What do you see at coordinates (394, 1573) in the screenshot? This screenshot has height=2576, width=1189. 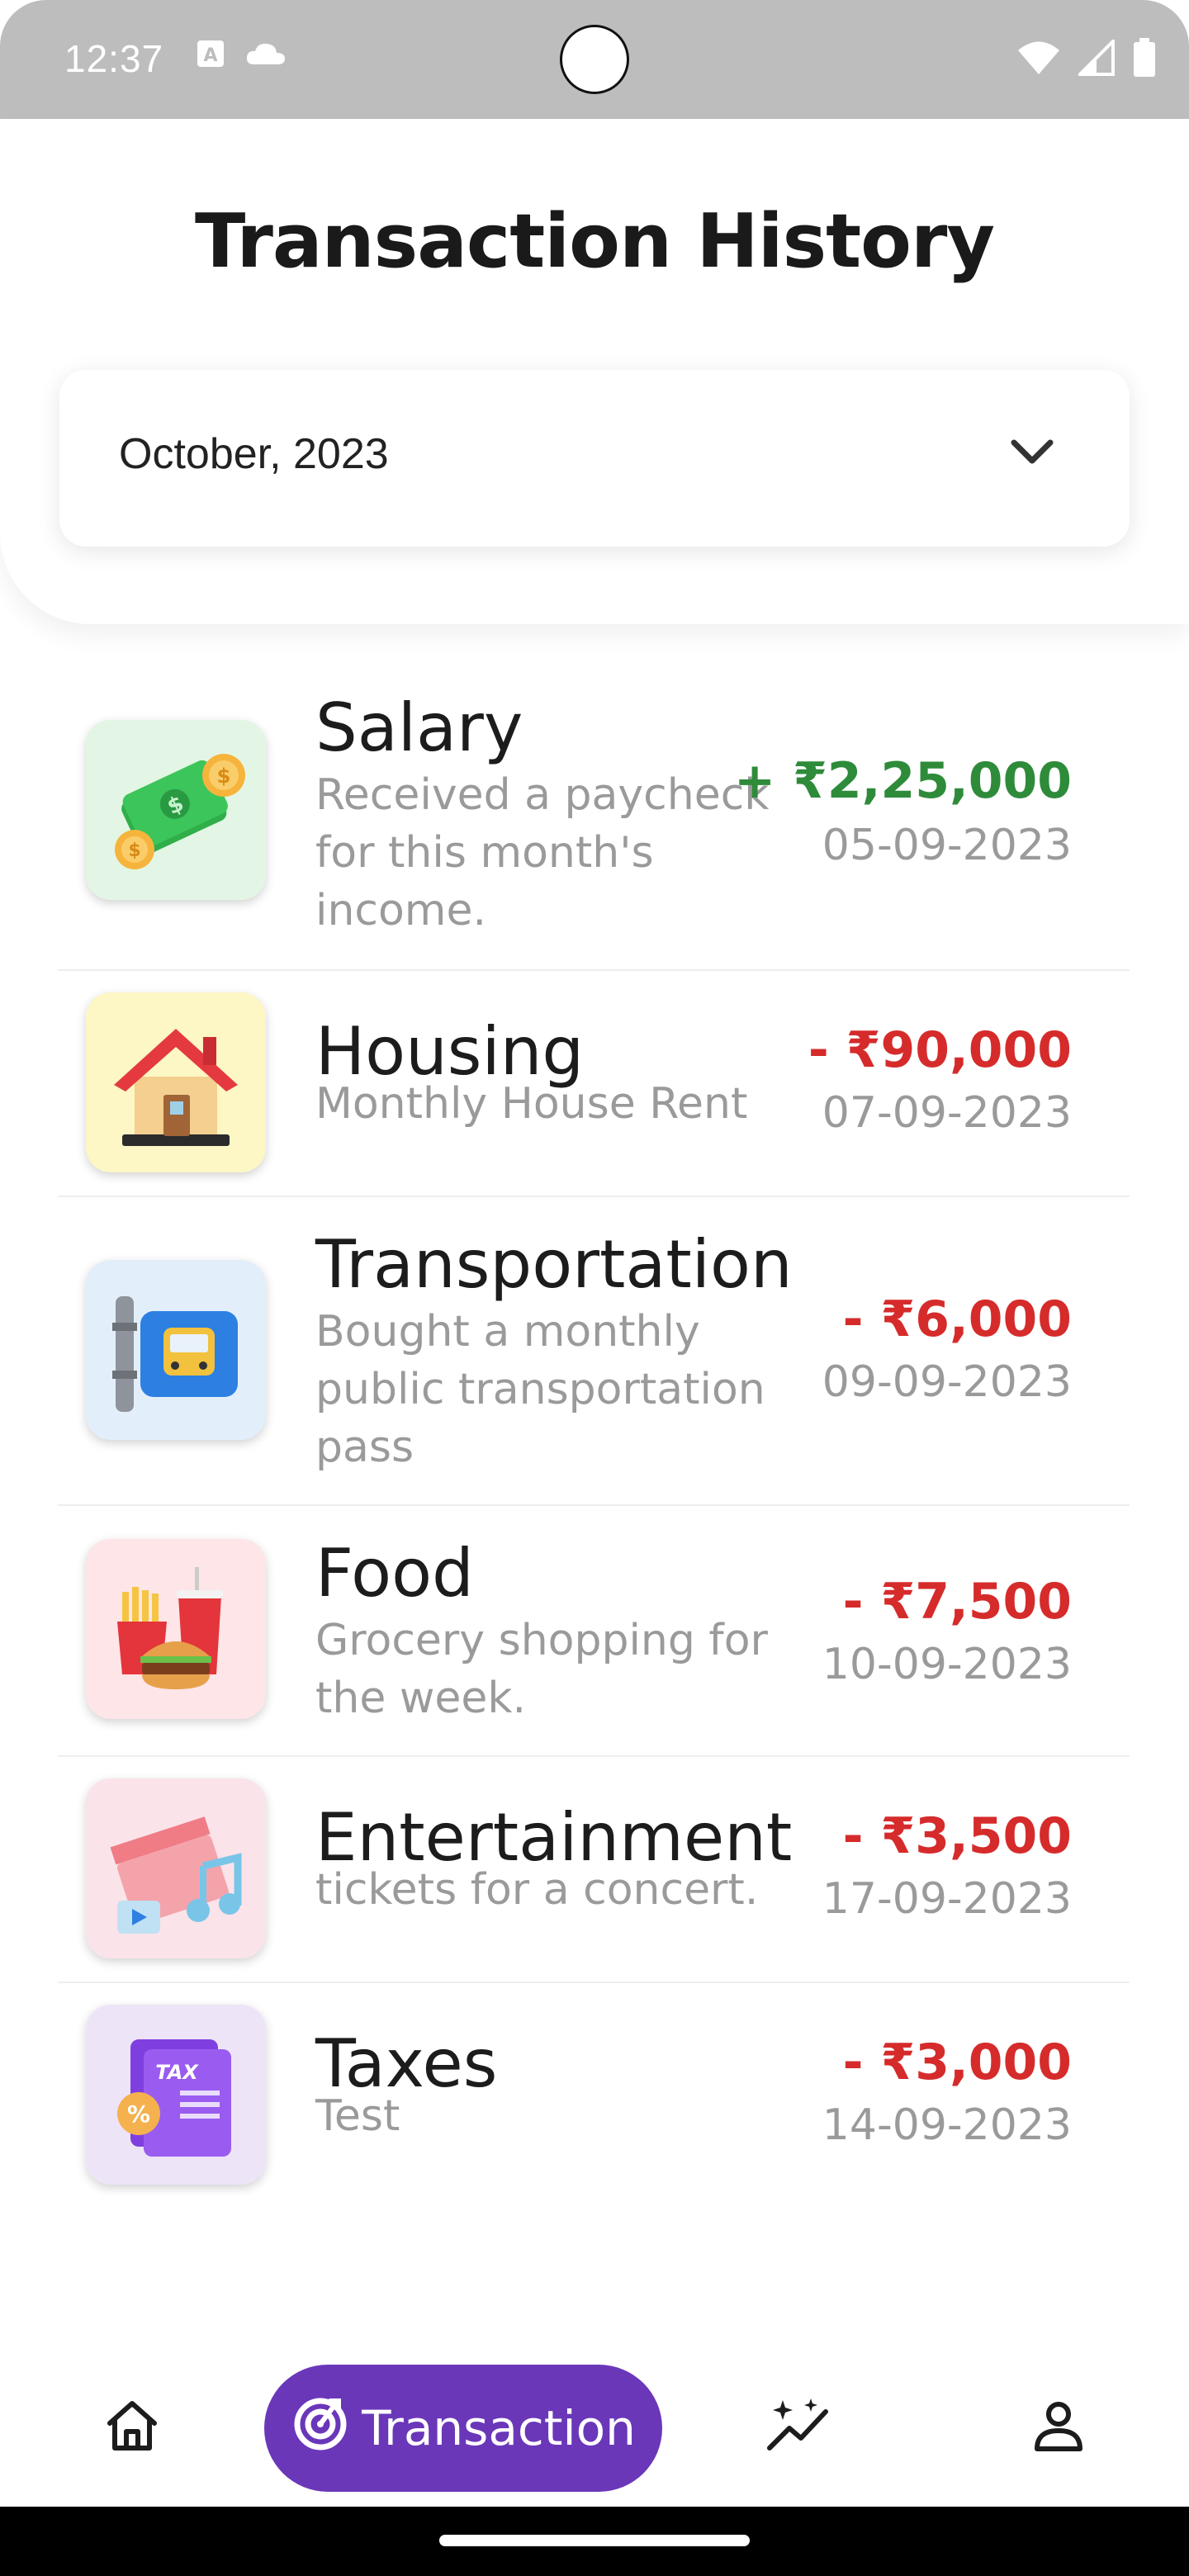 I see `transaction-category: Food` at bounding box center [394, 1573].